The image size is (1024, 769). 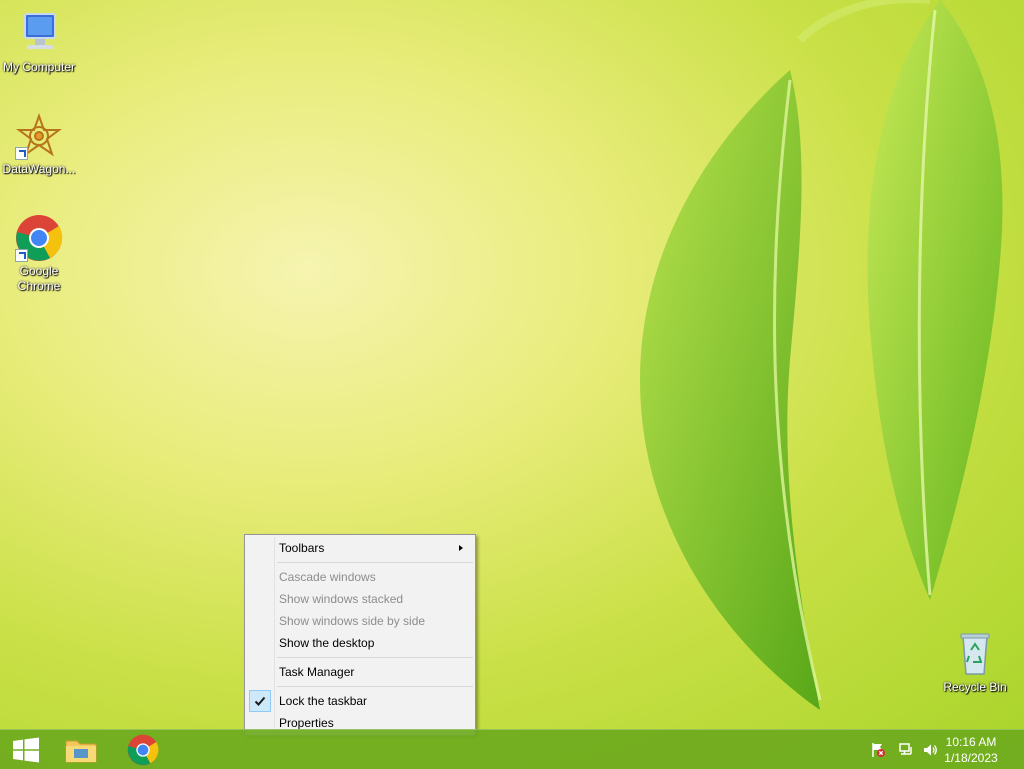 What do you see at coordinates (317, 672) in the screenshot?
I see `menu-item-label: Task Manager` at bounding box center [317, 672].